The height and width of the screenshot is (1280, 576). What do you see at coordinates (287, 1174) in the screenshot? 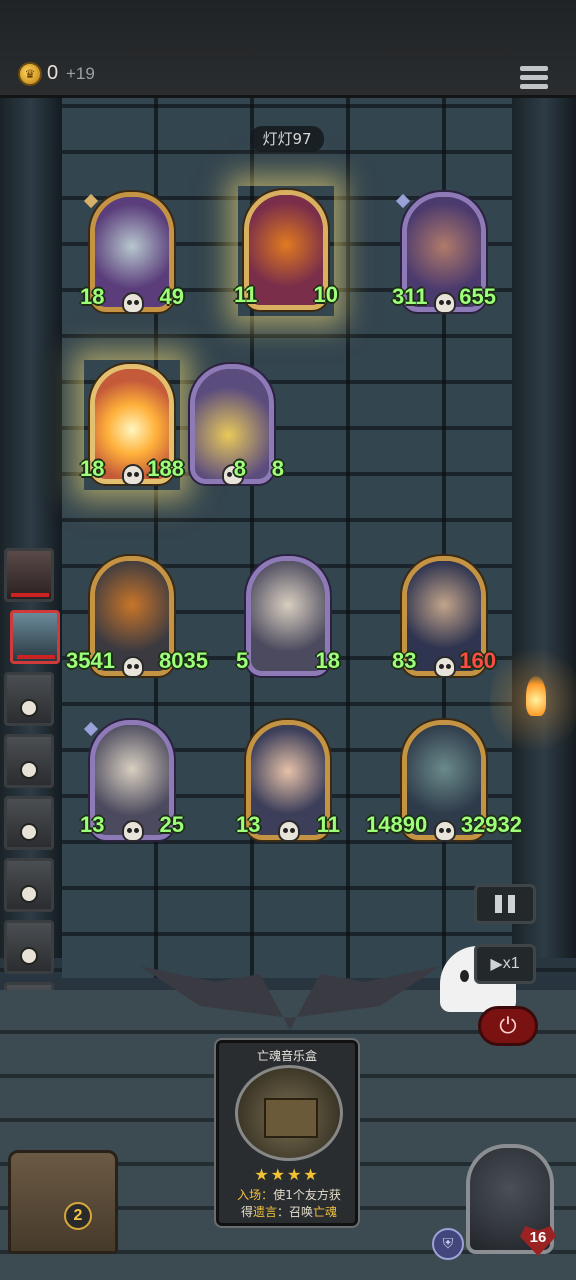
I see `spell-card-stars: ★★★★` at bounding box center [287, 1174].